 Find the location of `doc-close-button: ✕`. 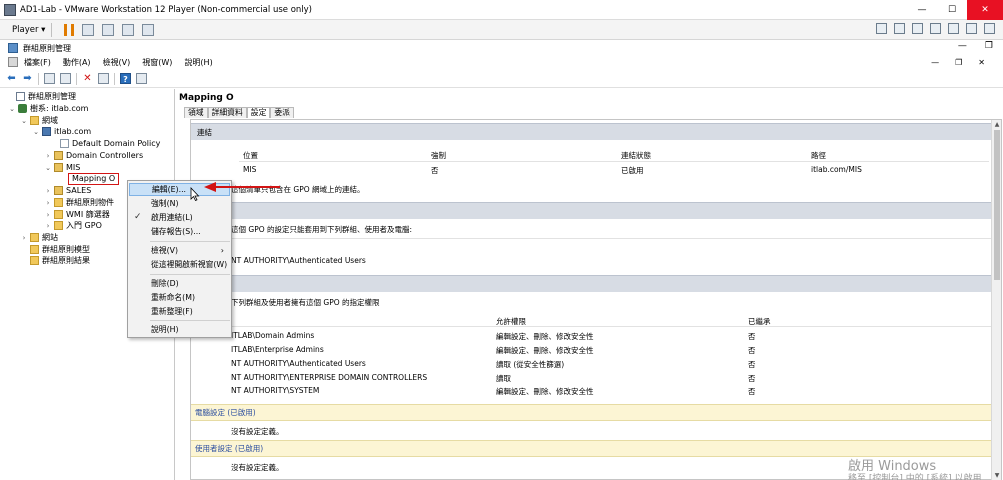

doc-close-button: ✕ is located at coordinates (981, 62).